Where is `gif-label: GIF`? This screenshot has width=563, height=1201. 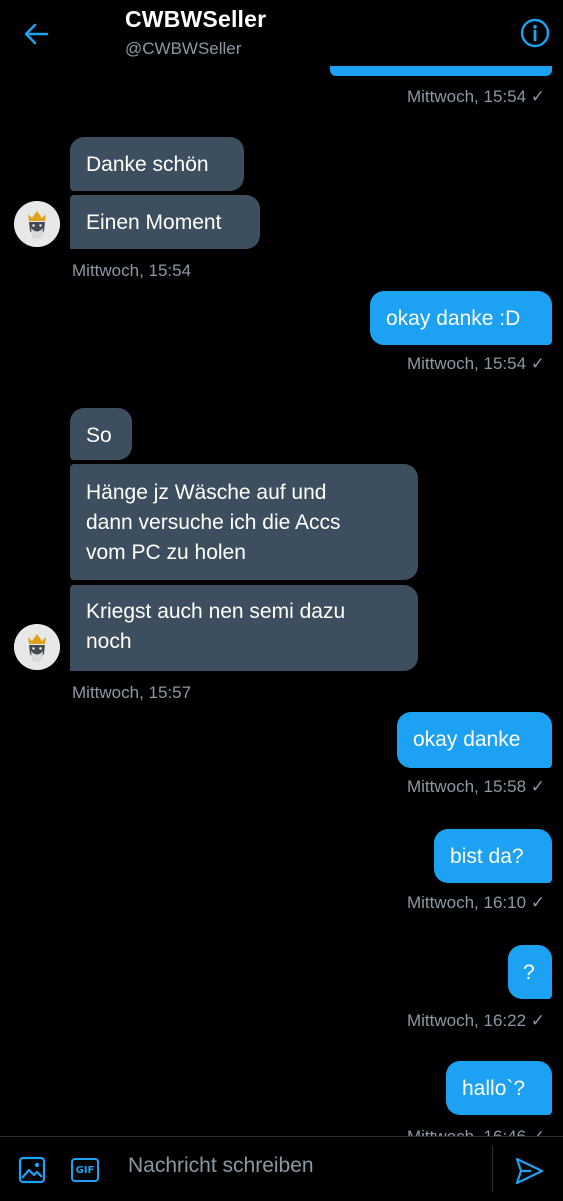 gif-label: GIF is located at coordinates (85, 1170).